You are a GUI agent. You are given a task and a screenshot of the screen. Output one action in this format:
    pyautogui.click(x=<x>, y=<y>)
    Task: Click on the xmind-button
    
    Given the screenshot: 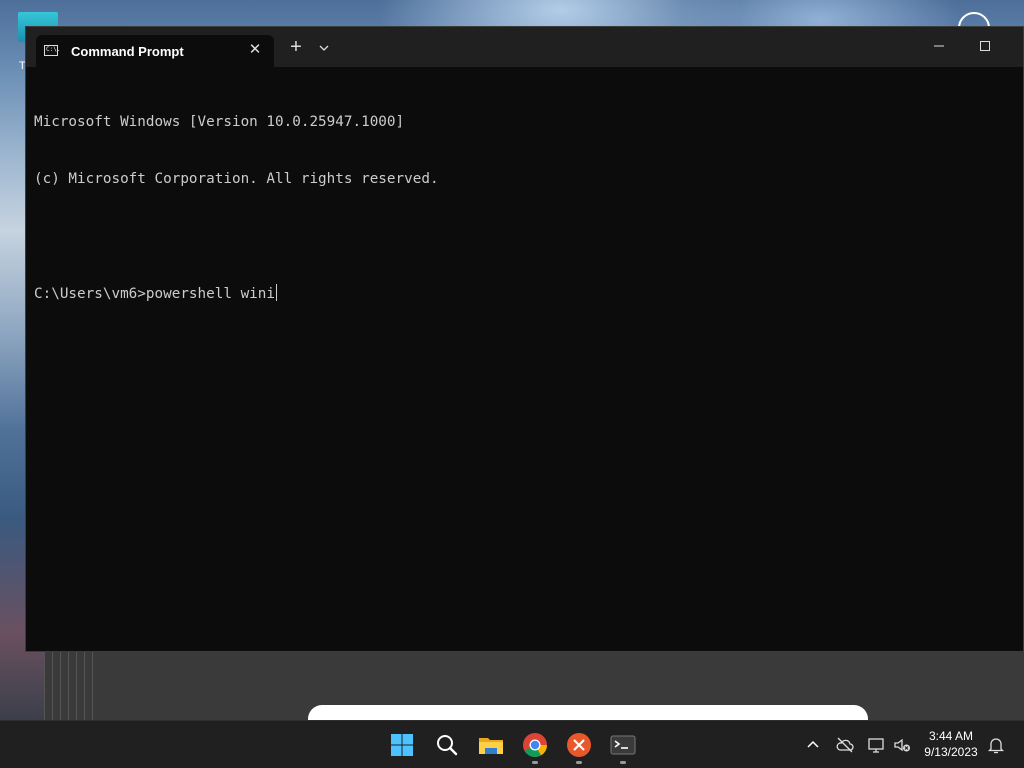 What is the action you would take?
    pyautogui.click(x=579, y=746)
    